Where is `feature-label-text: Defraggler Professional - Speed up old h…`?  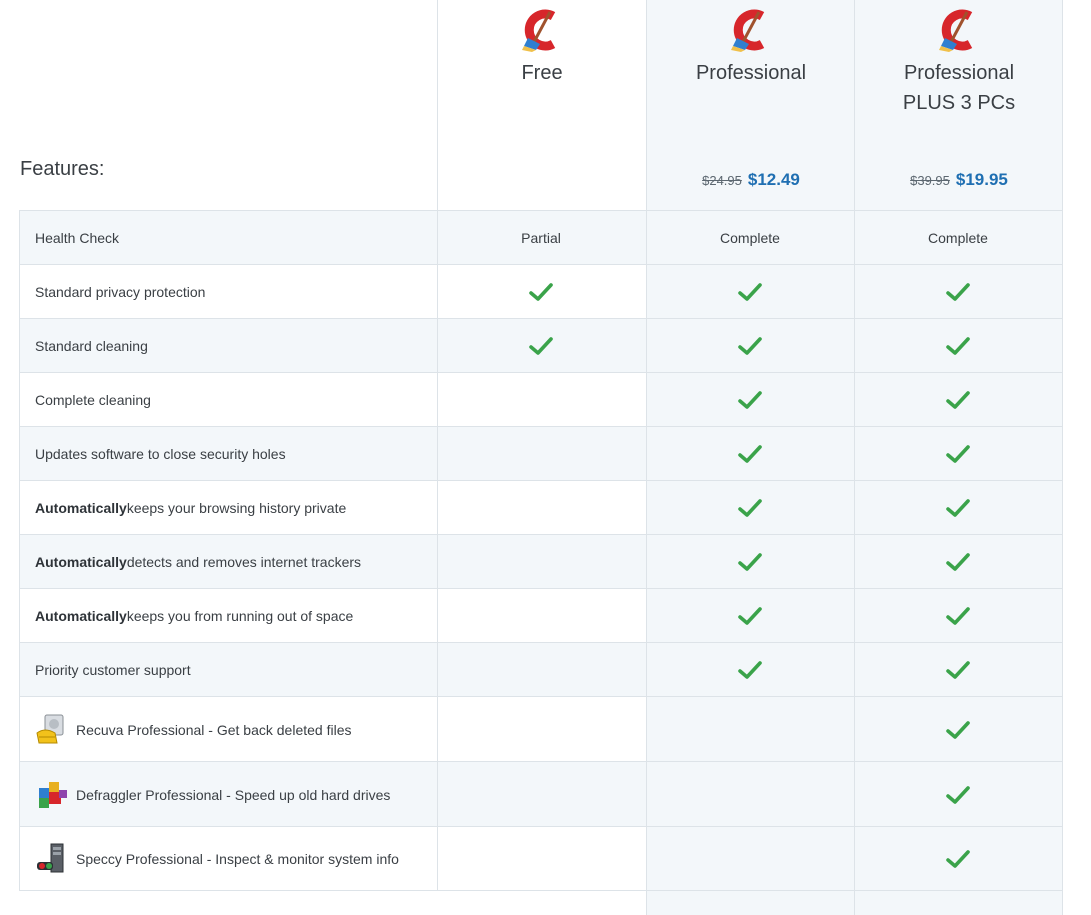 feature-label-text: Defraggler Professional - Speed up old h… is located at coordinates (233, 794).